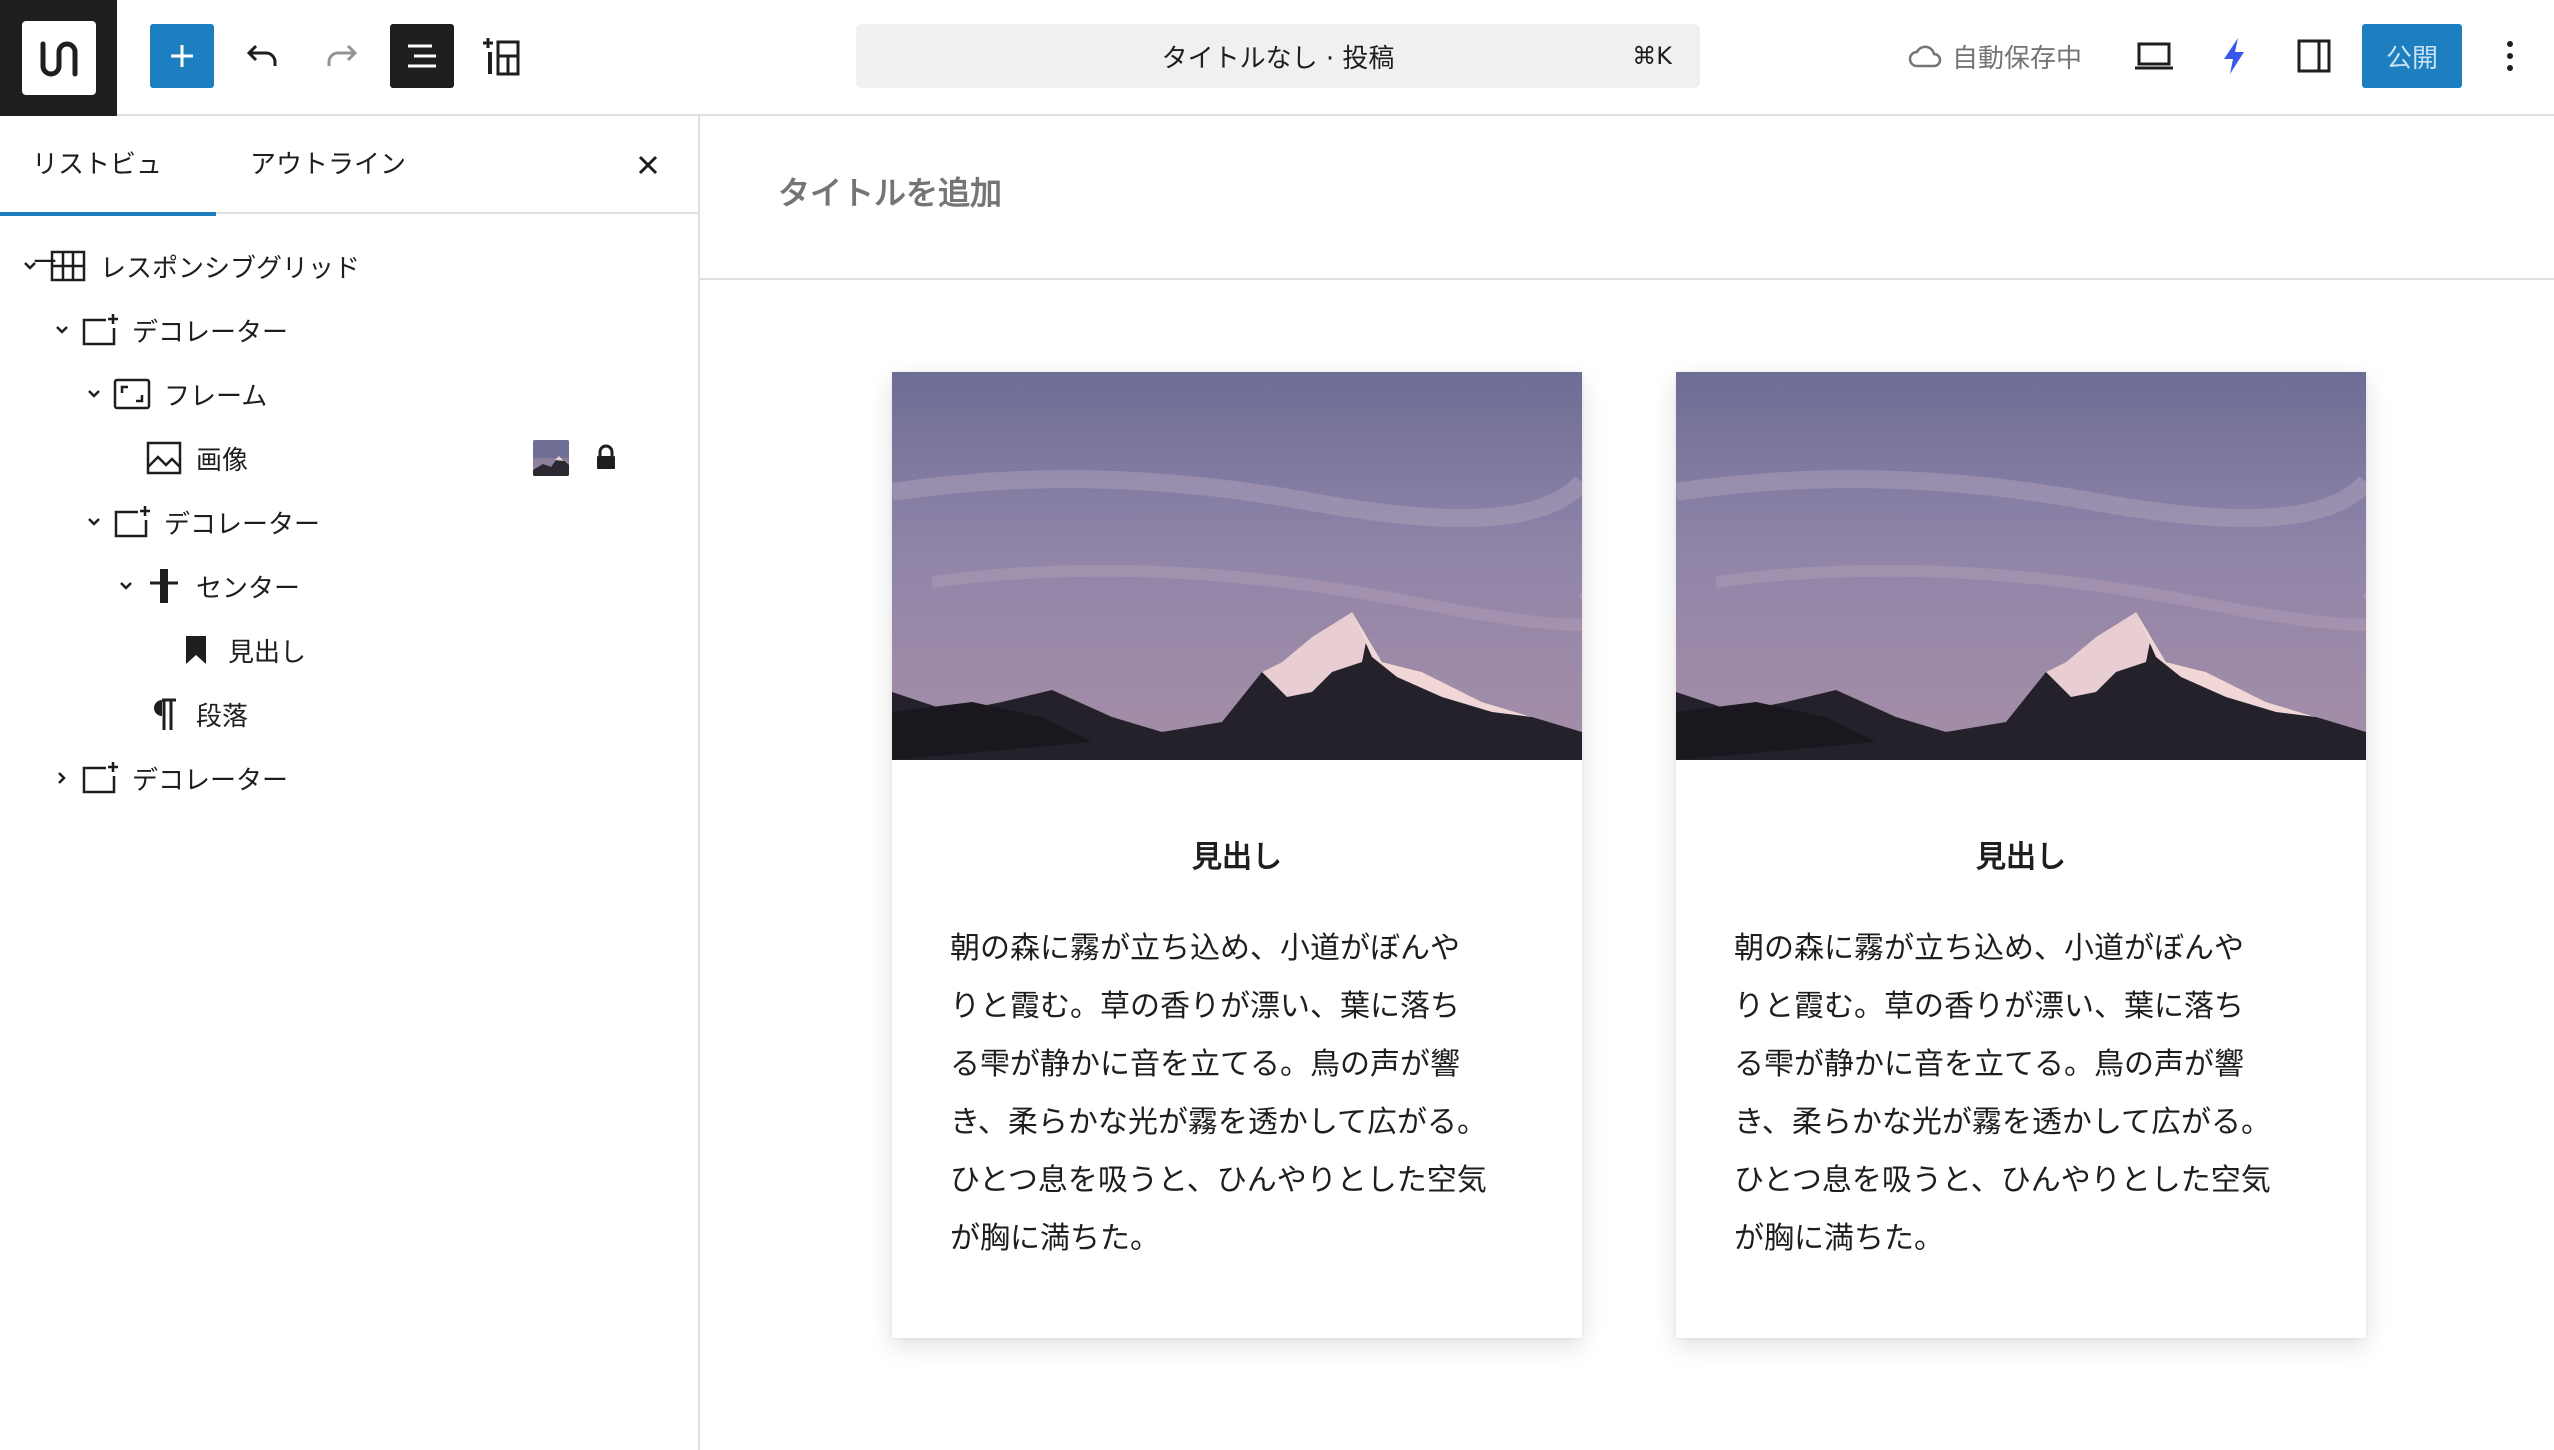 The width and height of the screenshot is (2554, 1450). I want to click on post-title-input: タイトルを追加, so click(890, 191).